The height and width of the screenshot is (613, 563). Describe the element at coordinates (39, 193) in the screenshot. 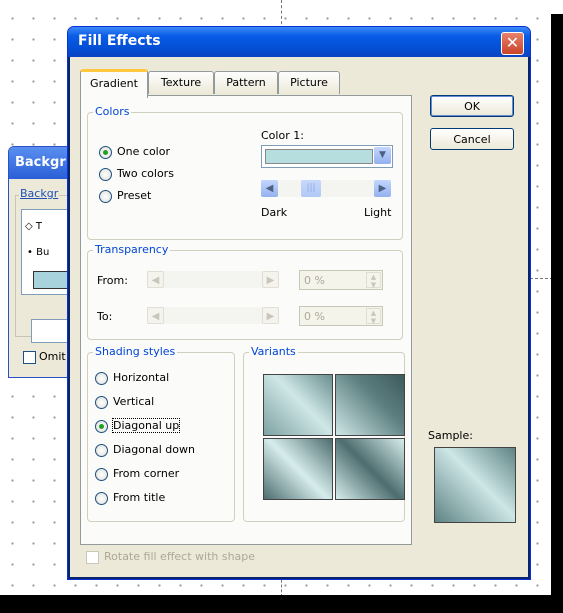

I see `background-group-label: Backgr` at that location.